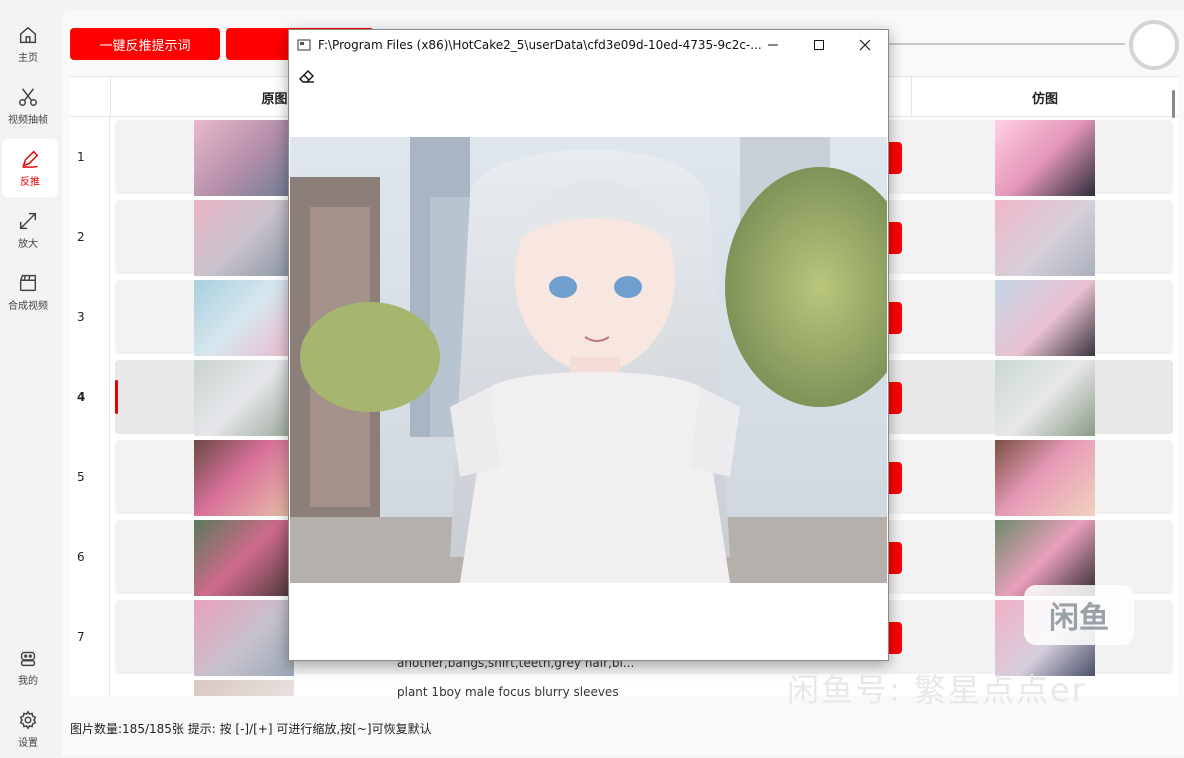 The image size is (1184, 758). I want to click on sidebar-item-settings: 设置, so click(28, 729).